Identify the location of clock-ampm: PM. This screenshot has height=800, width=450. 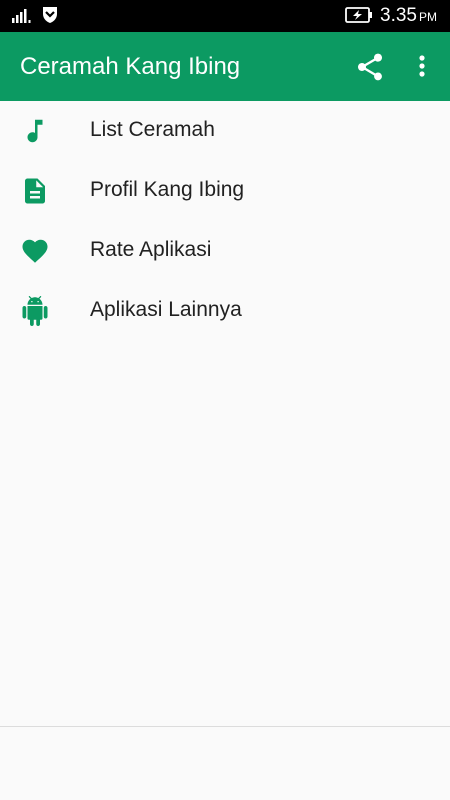
(427, 17).